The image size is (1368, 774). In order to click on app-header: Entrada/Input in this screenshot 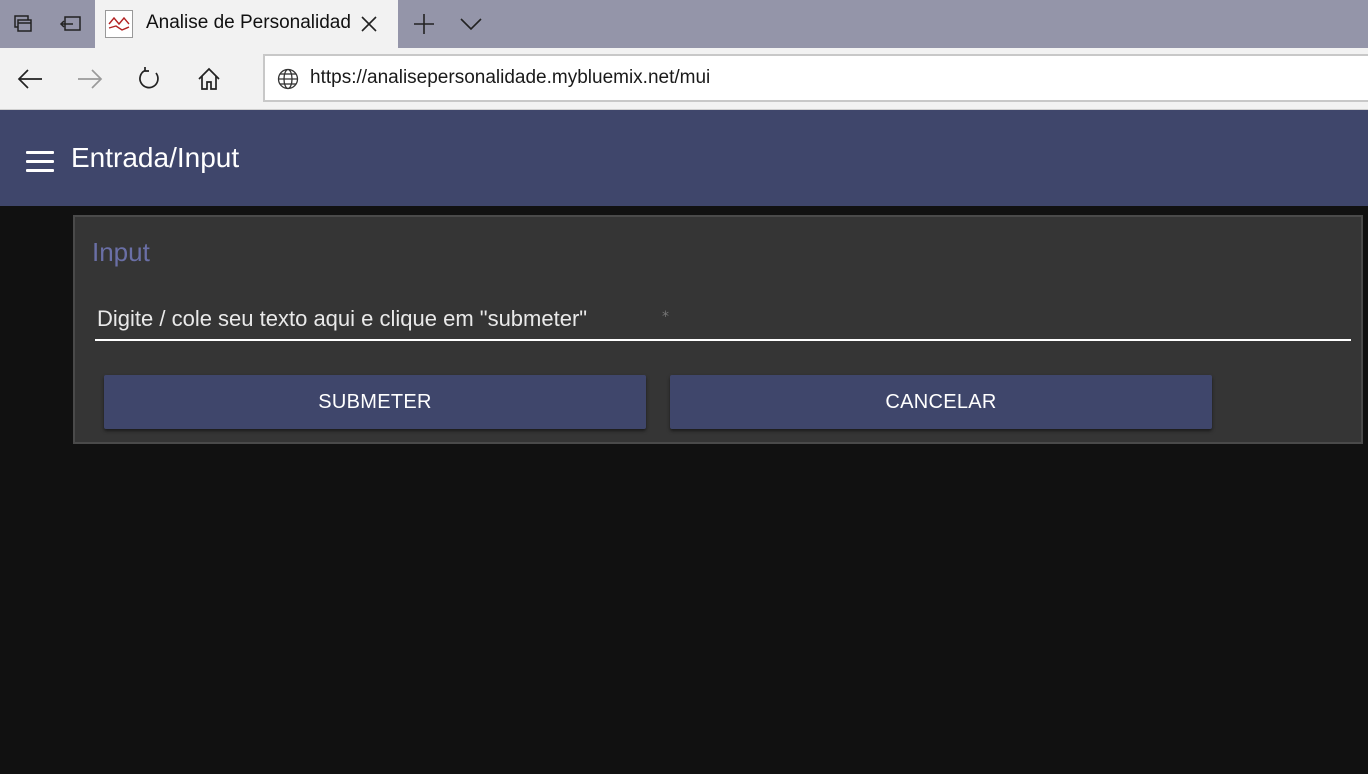, I will do `click(684, 158)`.